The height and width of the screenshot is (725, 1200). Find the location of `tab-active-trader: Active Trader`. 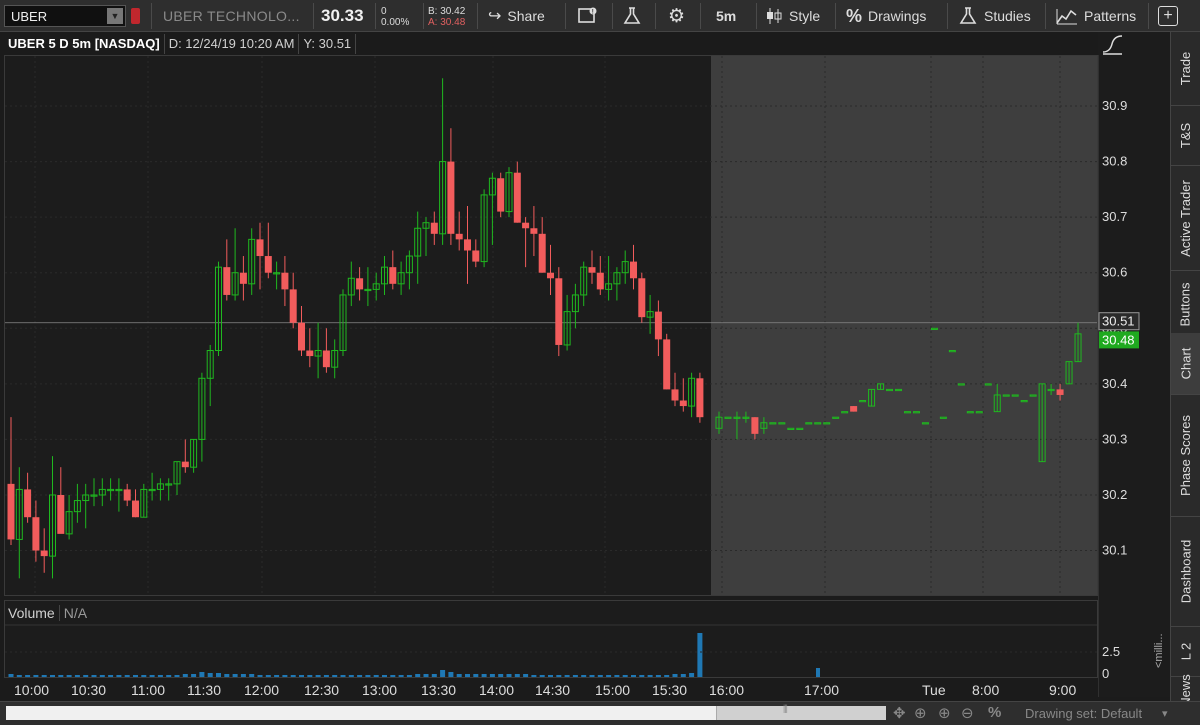

tab-active-trader: Active Trader is located at coordinates (1185, 218).